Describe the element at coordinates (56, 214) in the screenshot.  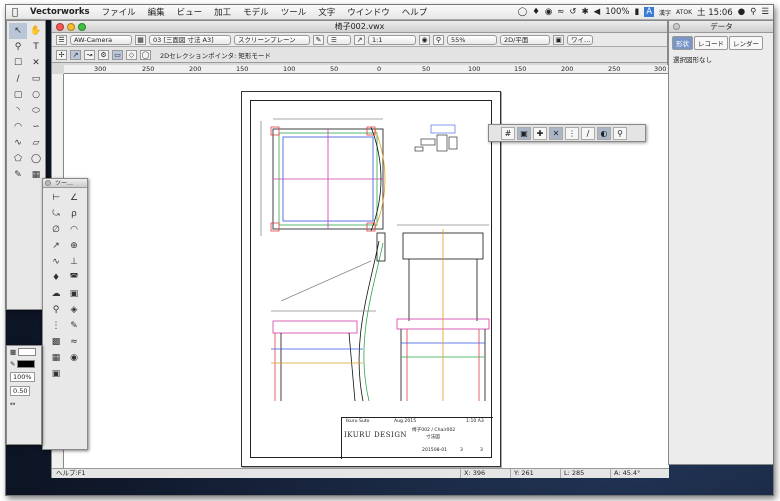
I see `chain-dim-tool-icon: ⤿` at that location.